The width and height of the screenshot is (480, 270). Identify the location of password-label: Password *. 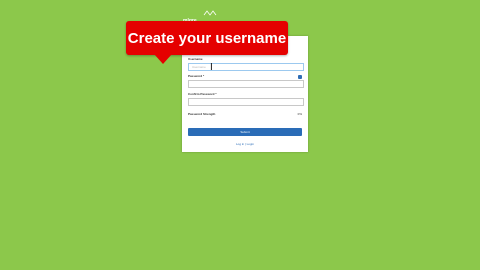
(196, 76).